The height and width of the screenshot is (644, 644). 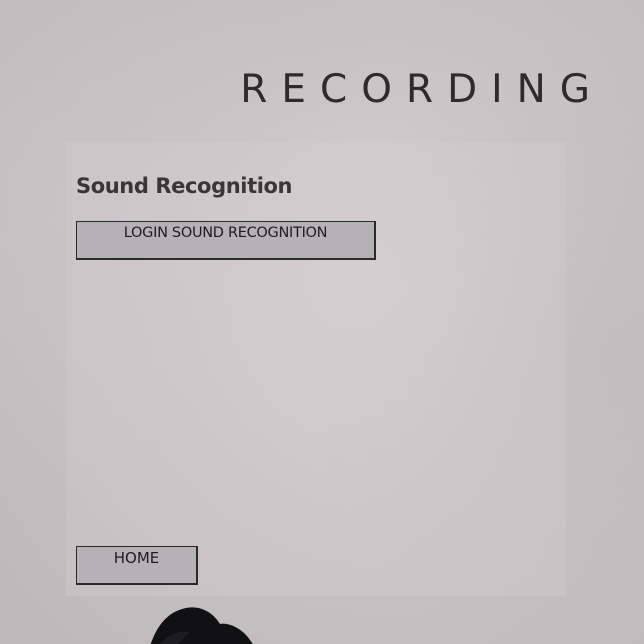 I want to click on home-button: HOME, so click(x=137, y=565).